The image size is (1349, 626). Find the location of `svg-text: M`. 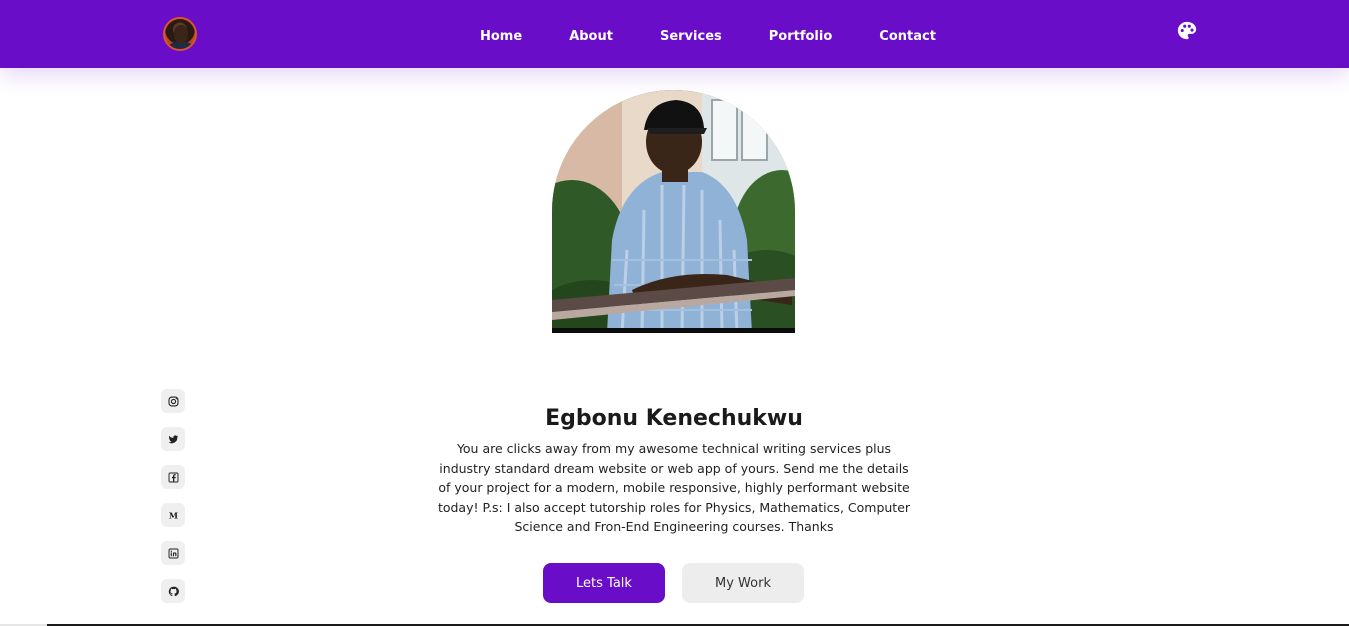

svg-text: M is located at coordinates (172, 515).